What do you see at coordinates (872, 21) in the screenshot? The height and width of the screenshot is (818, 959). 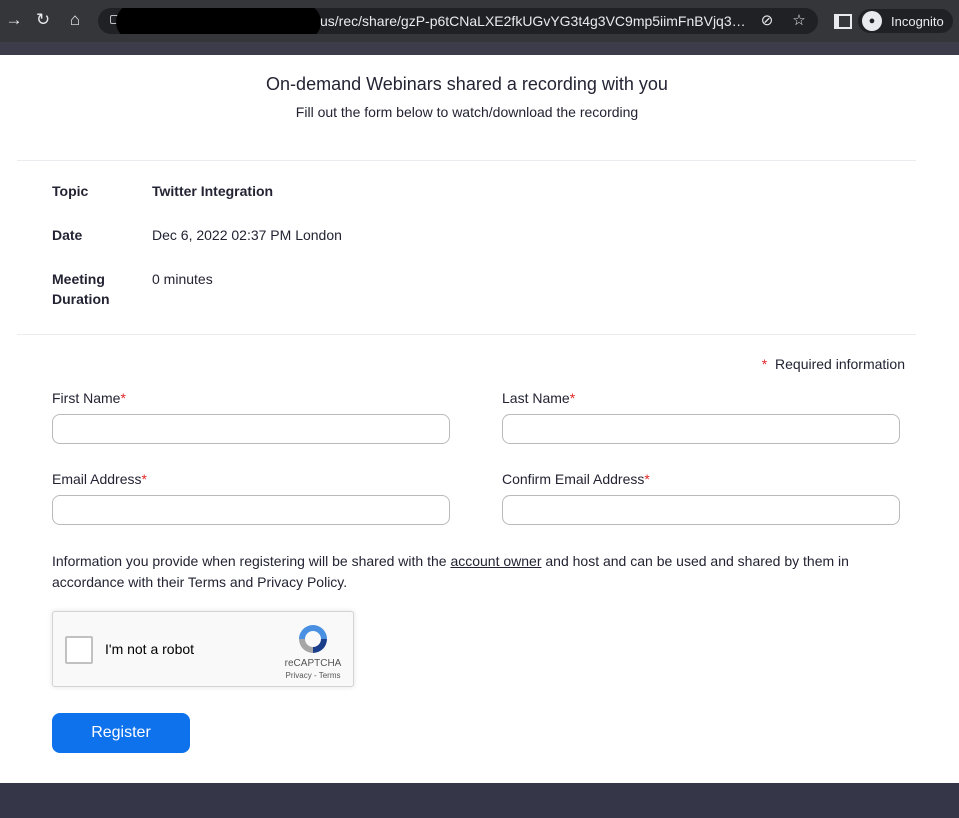 I see `incognito-icon: ●` at bounding box center [872, 21].